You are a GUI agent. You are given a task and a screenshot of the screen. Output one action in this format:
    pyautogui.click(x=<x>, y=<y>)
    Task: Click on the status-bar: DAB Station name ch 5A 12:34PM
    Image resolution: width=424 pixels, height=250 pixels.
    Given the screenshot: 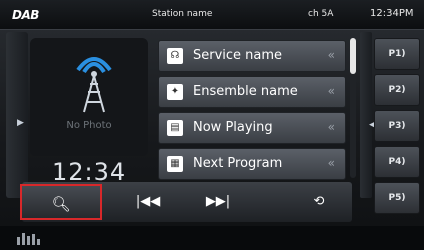 What is the action you would take?
    pyautogui.click(x=212, y=15)
    